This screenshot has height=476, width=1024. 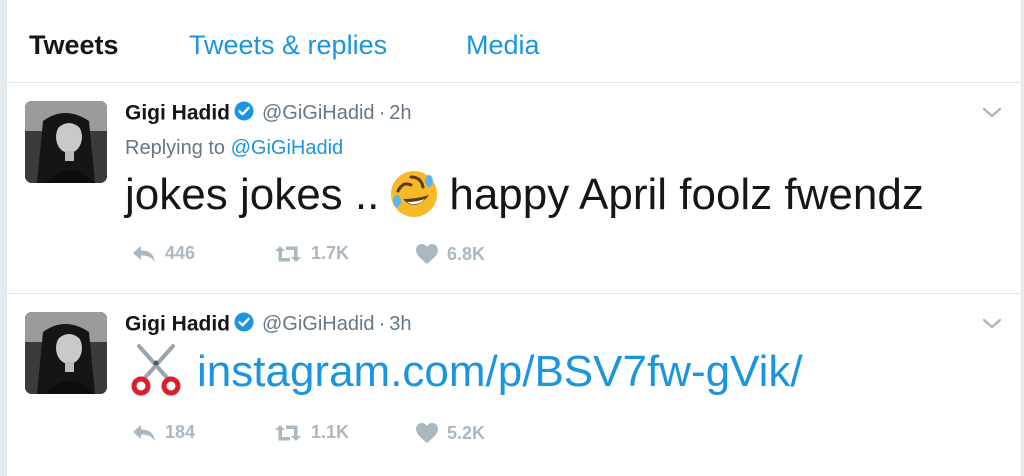 I want to click on like-button: 5.2K, so click(x=450, y=437).